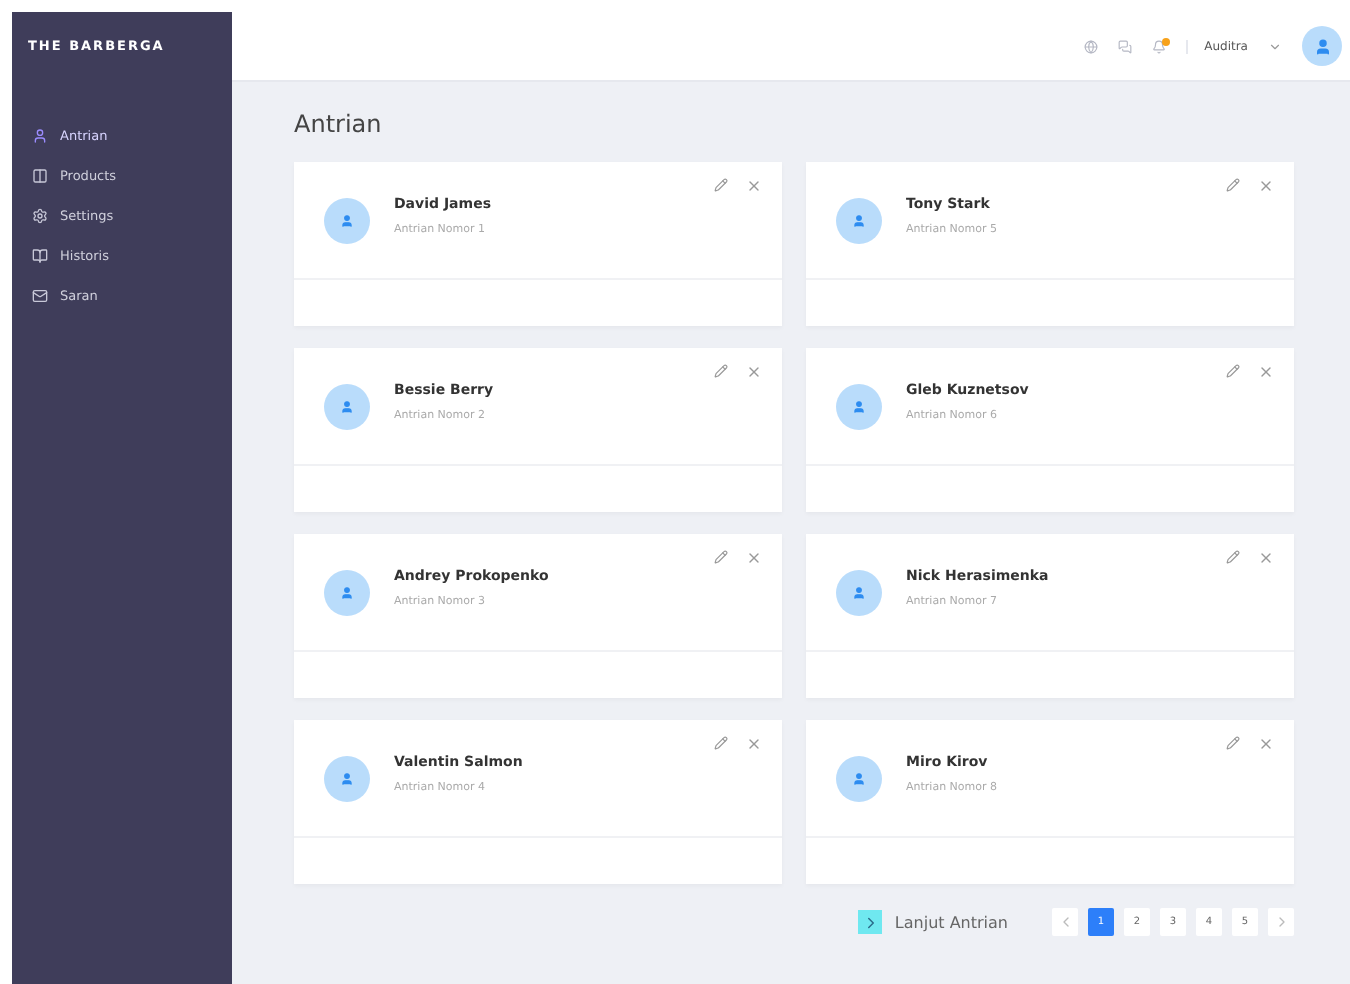  What do you see at coordinates (40, 296) in the screenshot?
I see `mail-icon` at bounding box center [40, 296].